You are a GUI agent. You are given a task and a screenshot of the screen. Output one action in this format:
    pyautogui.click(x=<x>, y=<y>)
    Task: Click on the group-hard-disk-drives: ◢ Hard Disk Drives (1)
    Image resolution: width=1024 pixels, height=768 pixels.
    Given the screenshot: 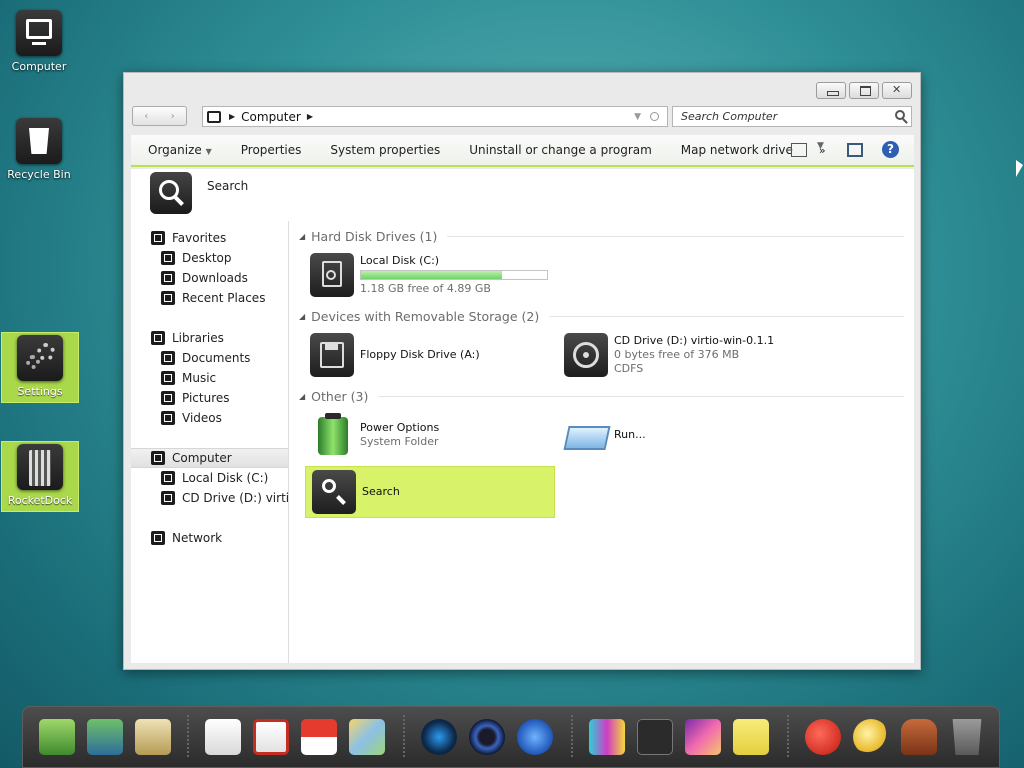 What is the action you would take?
    pyautogui.click(x=597, y=236)
    